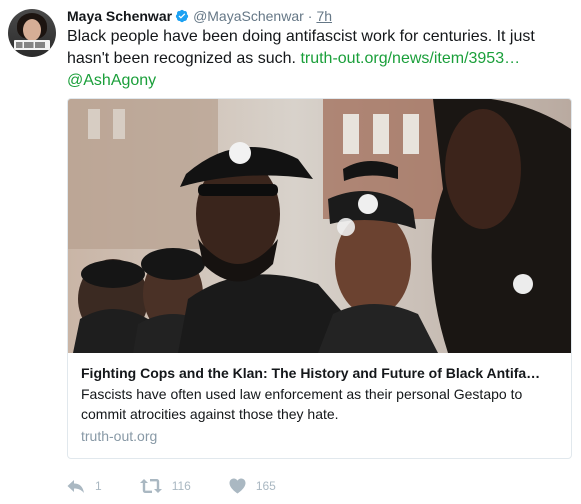  Describe the element at coordinates (252, 486) in the screenshot. I see `like-button: 165` at that location.